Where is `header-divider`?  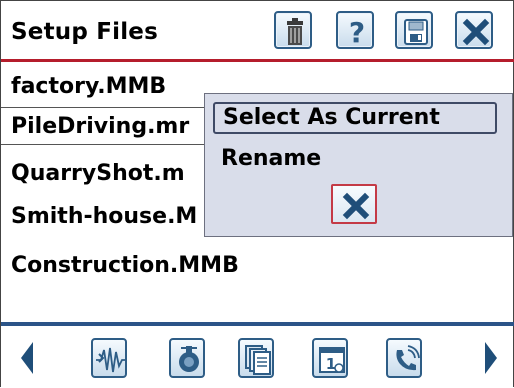
header-divider is located at coordinates (257, 60).